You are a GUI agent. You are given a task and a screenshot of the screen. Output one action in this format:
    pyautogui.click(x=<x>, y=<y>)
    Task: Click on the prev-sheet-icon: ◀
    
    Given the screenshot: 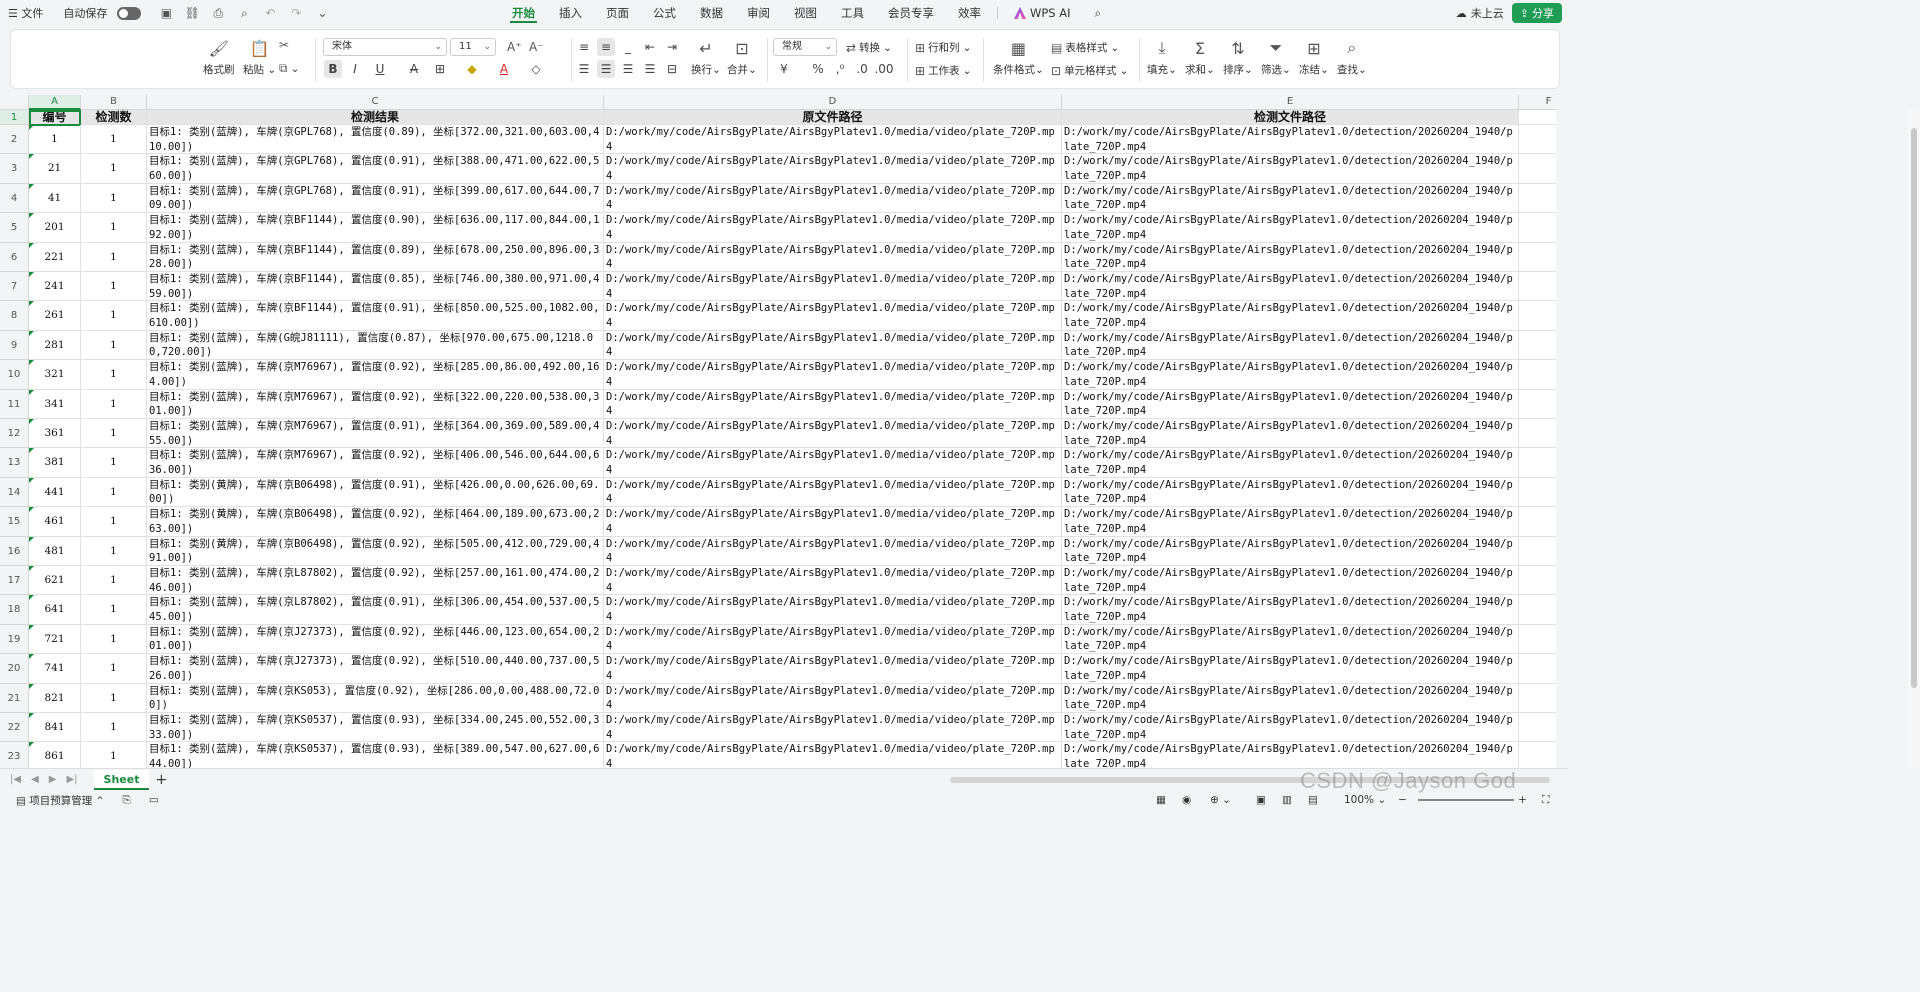 What is the action you would take?
    pyautogui.click(x=35, y=779)
    